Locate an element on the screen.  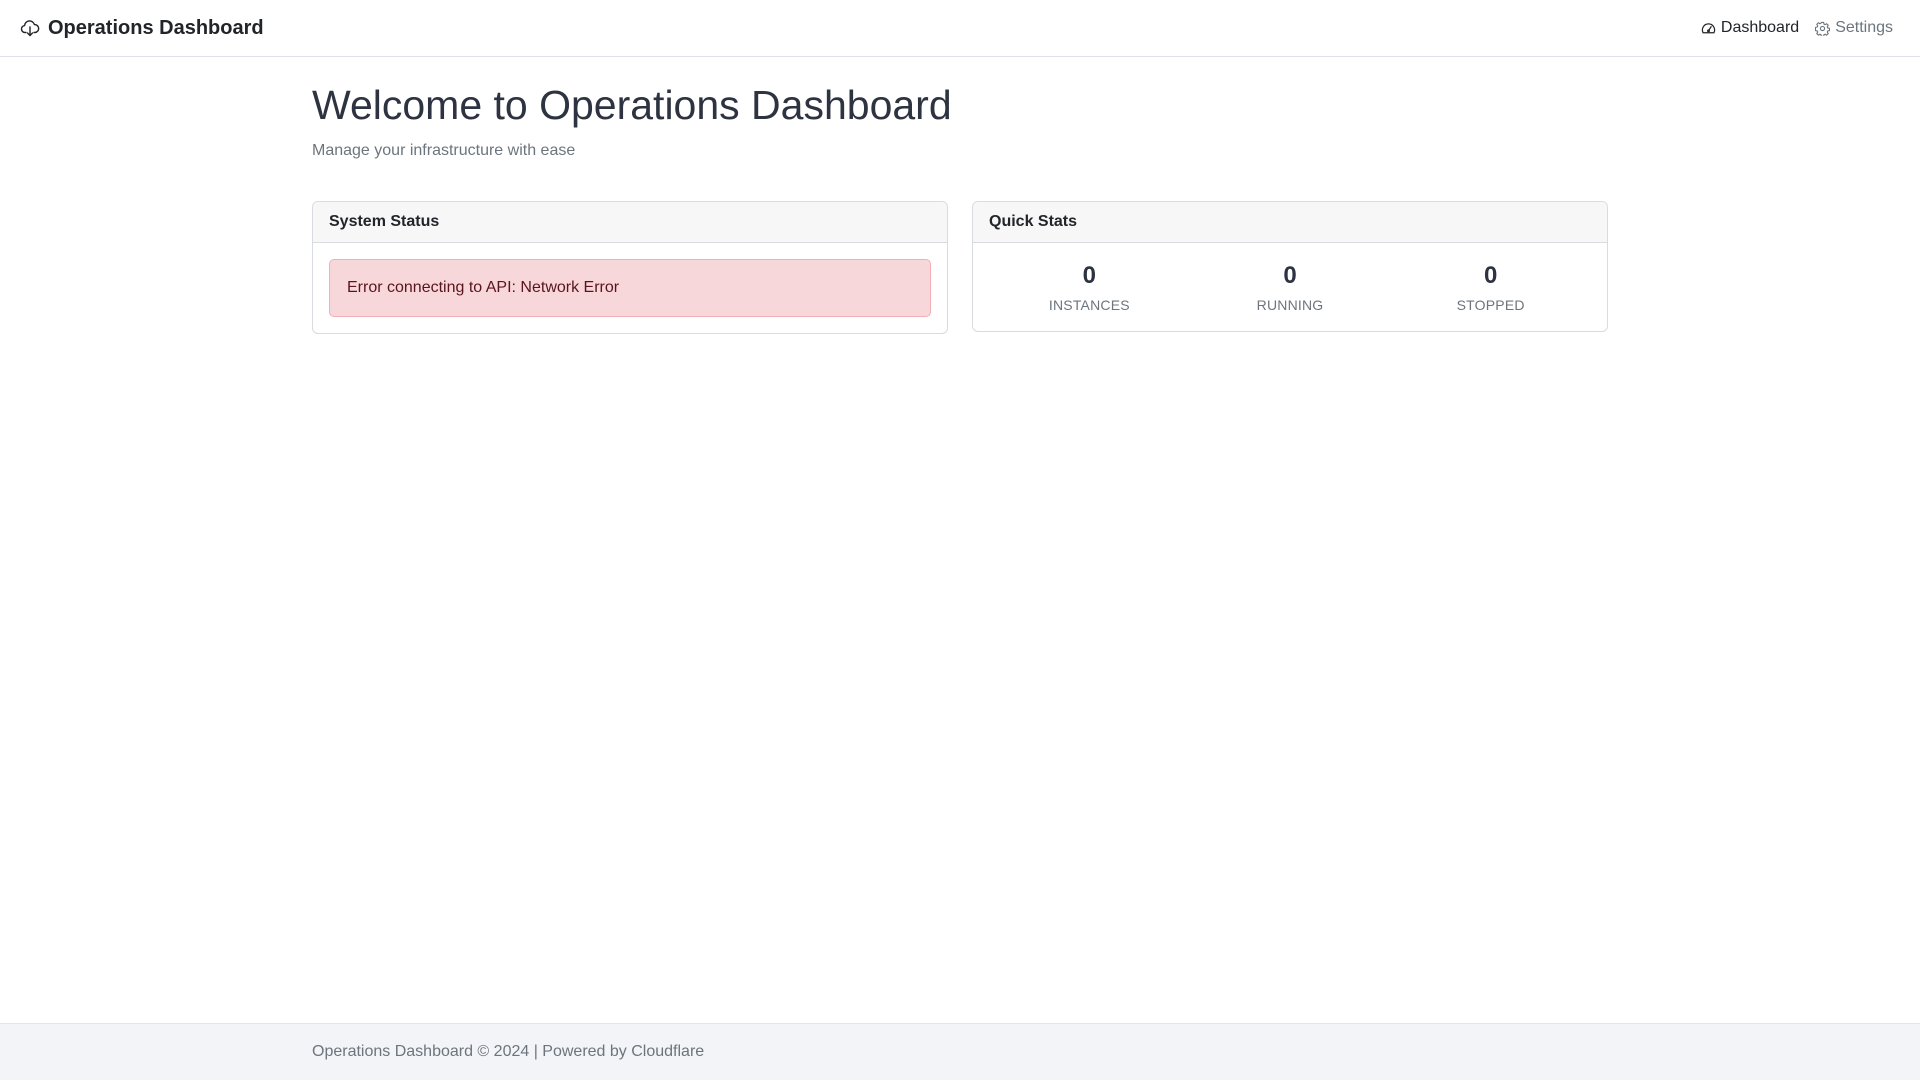
nav-link-dashboard-label: Dashboard is located at coordinates (1760, 27).